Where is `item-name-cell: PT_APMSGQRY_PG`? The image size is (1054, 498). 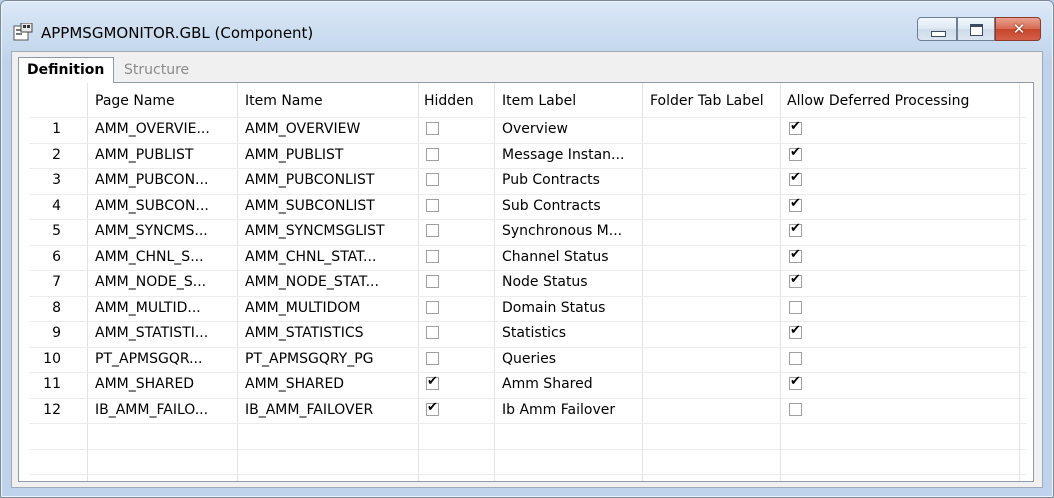 item-name-cell: PT_APMSGQRY_PG is located at coordinates (309, 359).